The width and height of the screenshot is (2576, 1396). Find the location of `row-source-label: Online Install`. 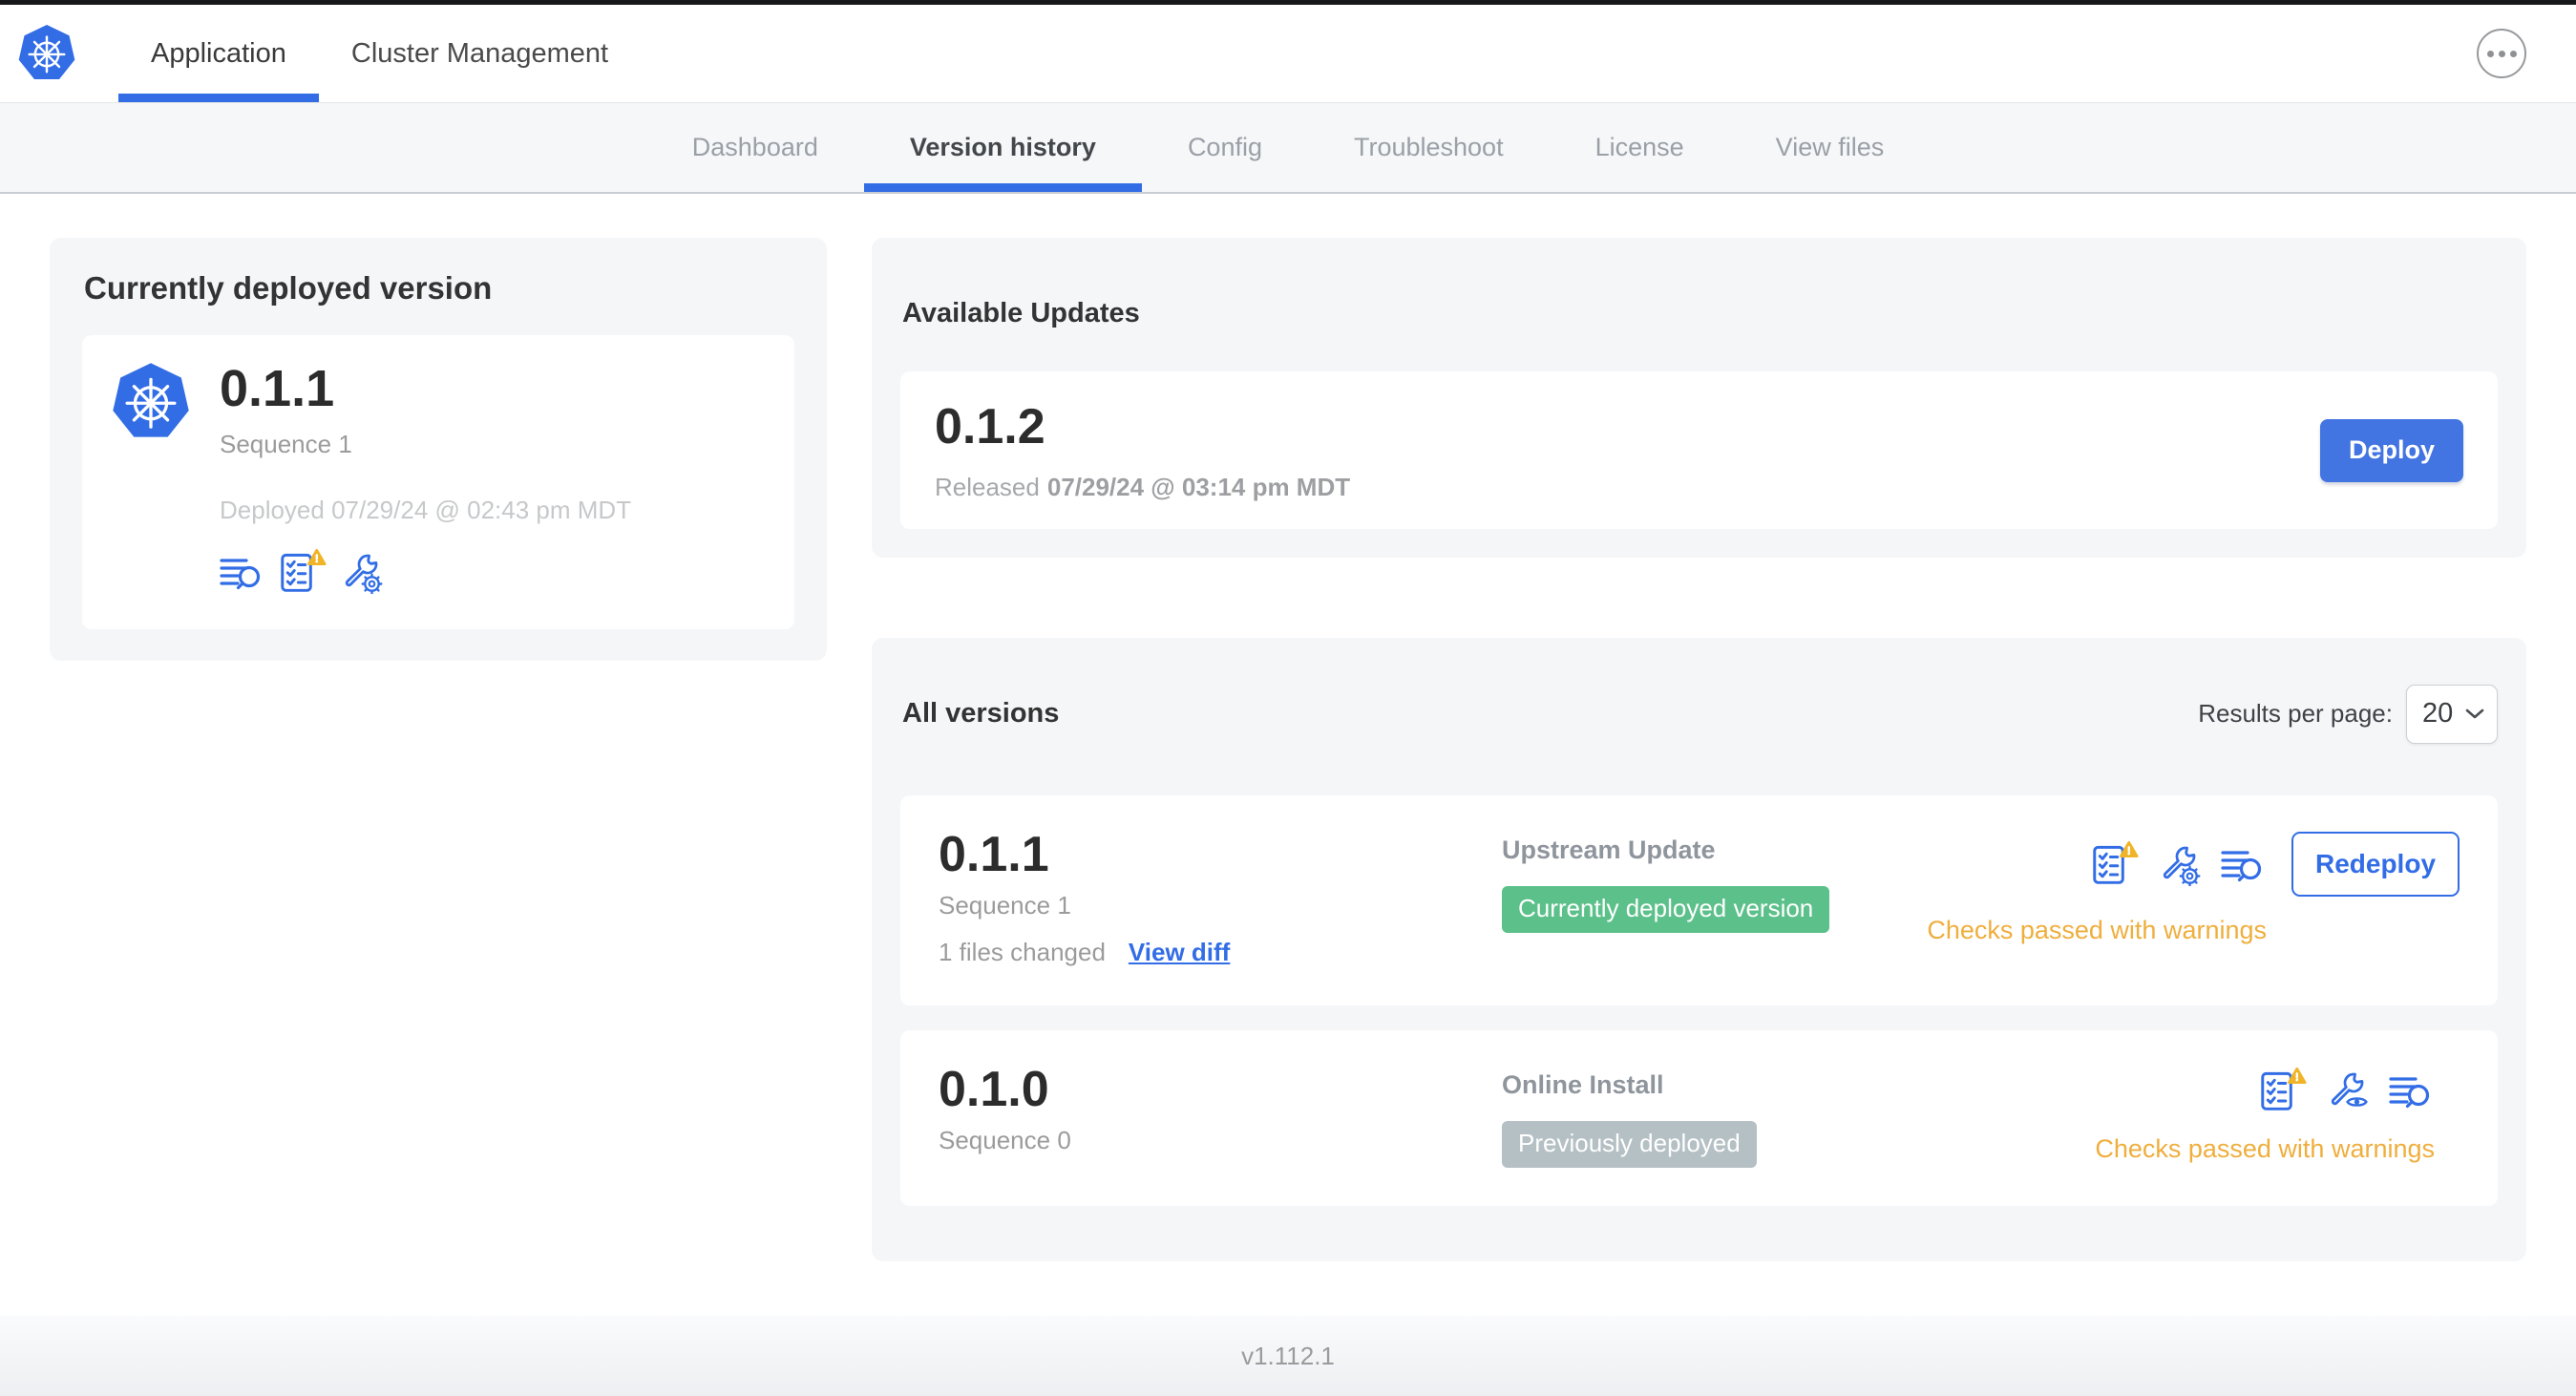

row-source-label: Online Install is located at coordinates (1583, 1084).